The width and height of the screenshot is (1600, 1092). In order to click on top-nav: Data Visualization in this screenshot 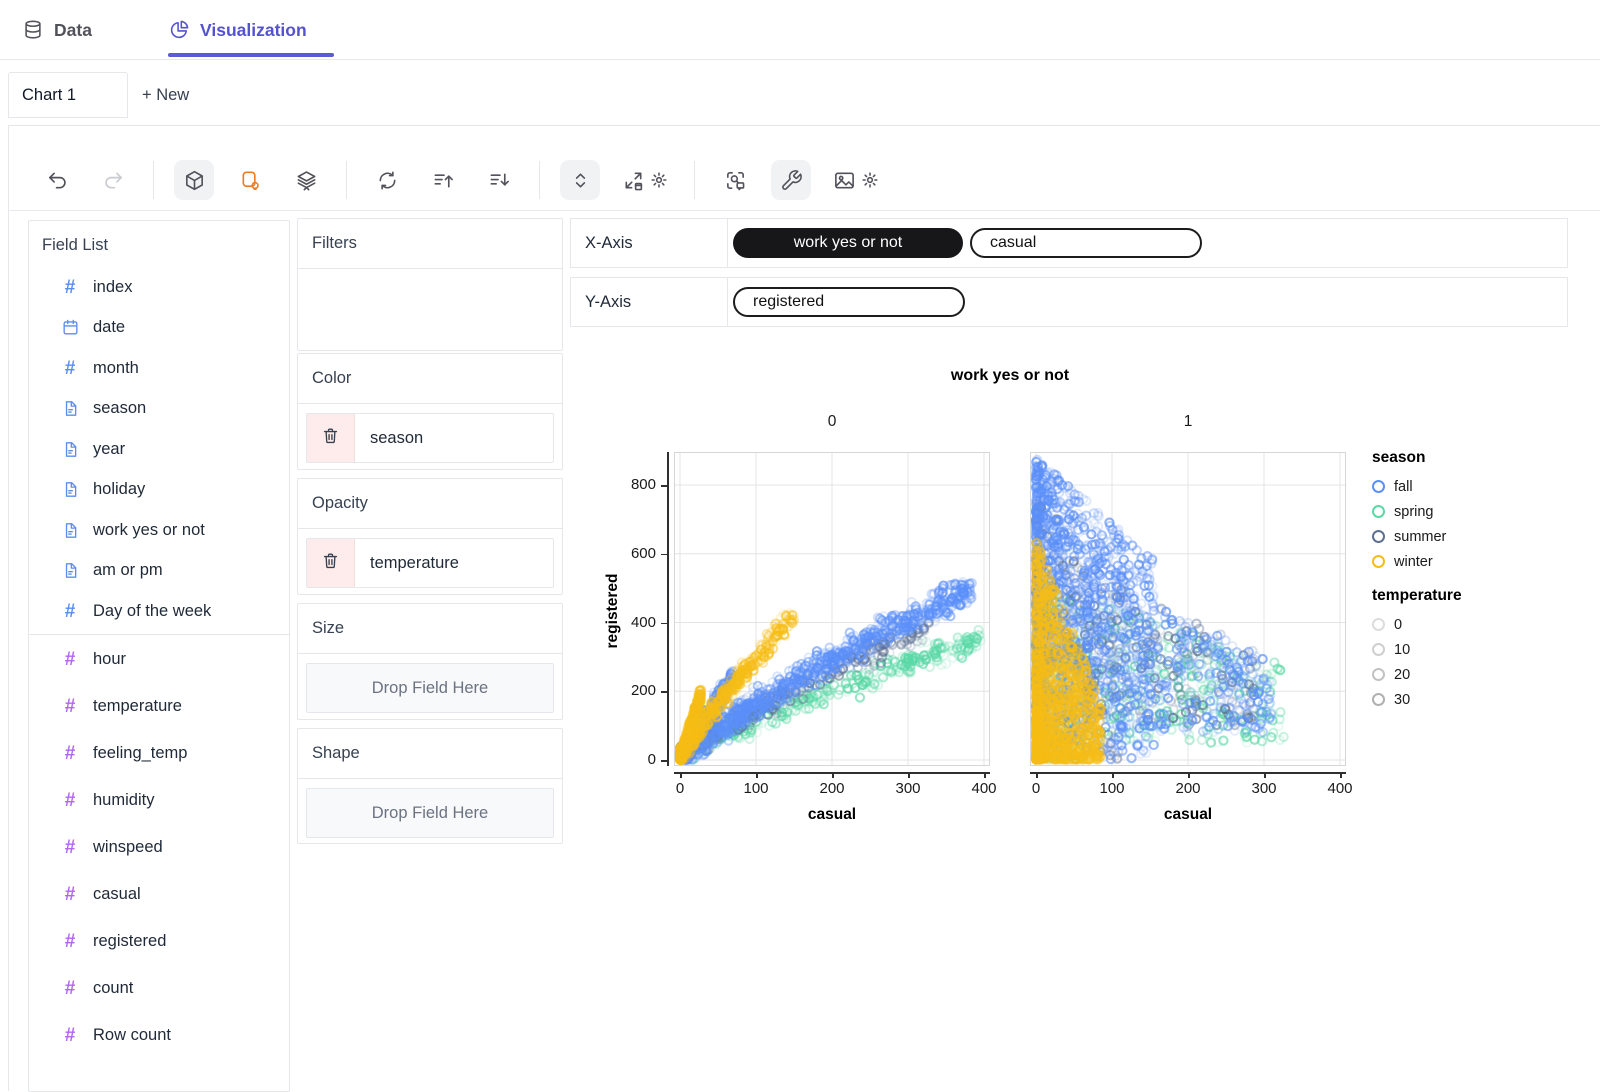, I will do `click(800, 30)`.